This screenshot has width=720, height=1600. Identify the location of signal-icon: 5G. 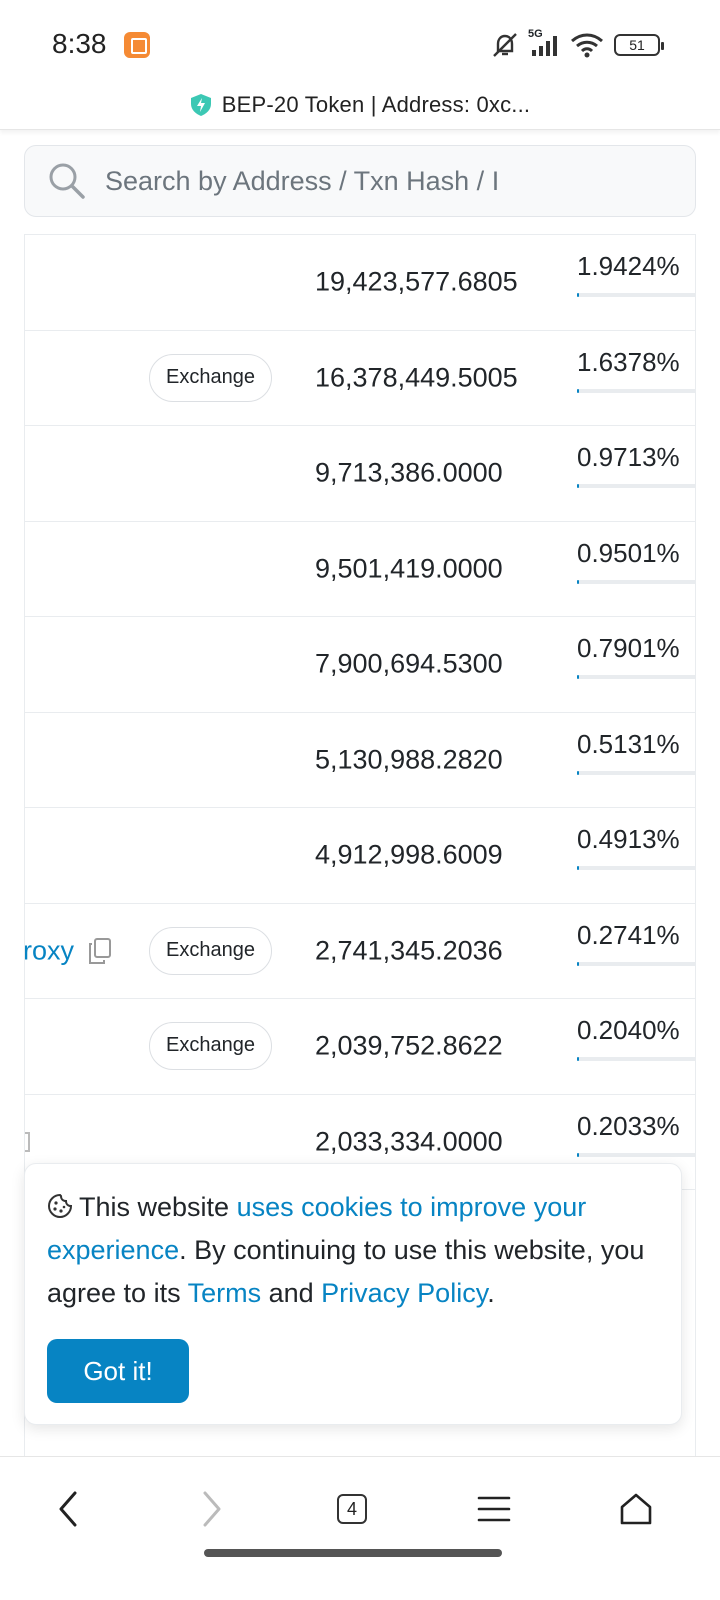
(544, 43).